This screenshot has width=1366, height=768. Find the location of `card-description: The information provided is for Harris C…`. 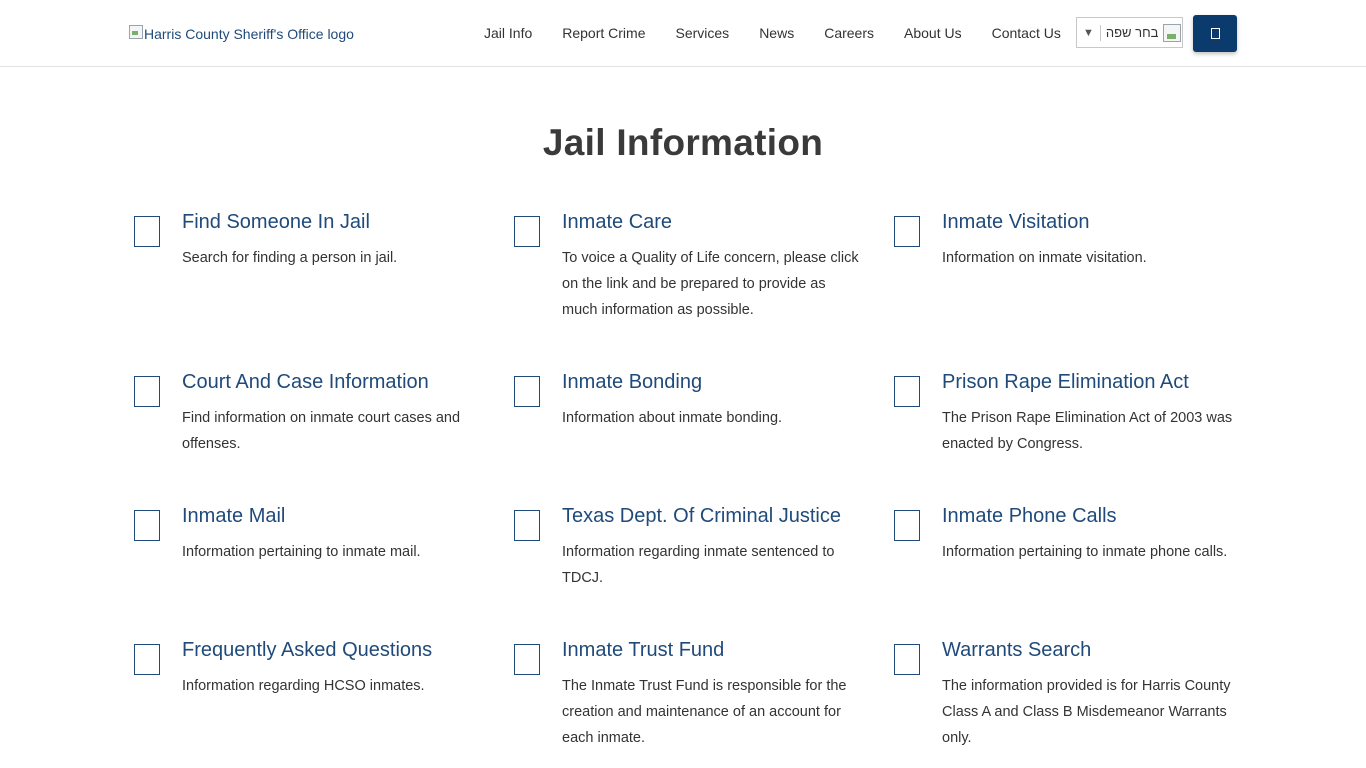

card-description: The information provided is for Harris C… is located at coordinates (1086, 712).